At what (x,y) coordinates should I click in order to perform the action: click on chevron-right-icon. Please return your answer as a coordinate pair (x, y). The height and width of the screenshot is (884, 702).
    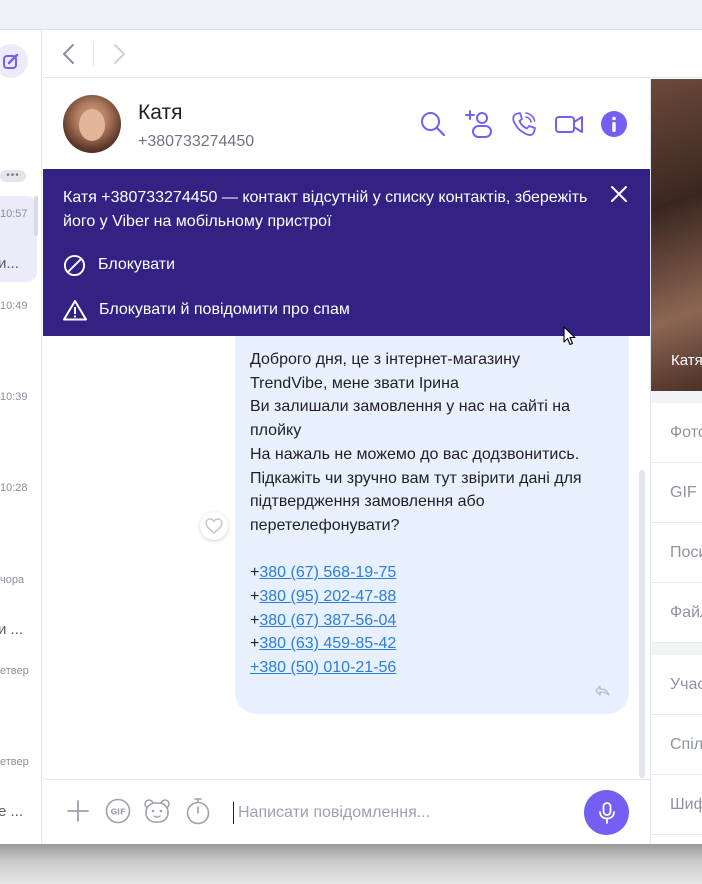
    Looking at the image, I should click on (119, 54).